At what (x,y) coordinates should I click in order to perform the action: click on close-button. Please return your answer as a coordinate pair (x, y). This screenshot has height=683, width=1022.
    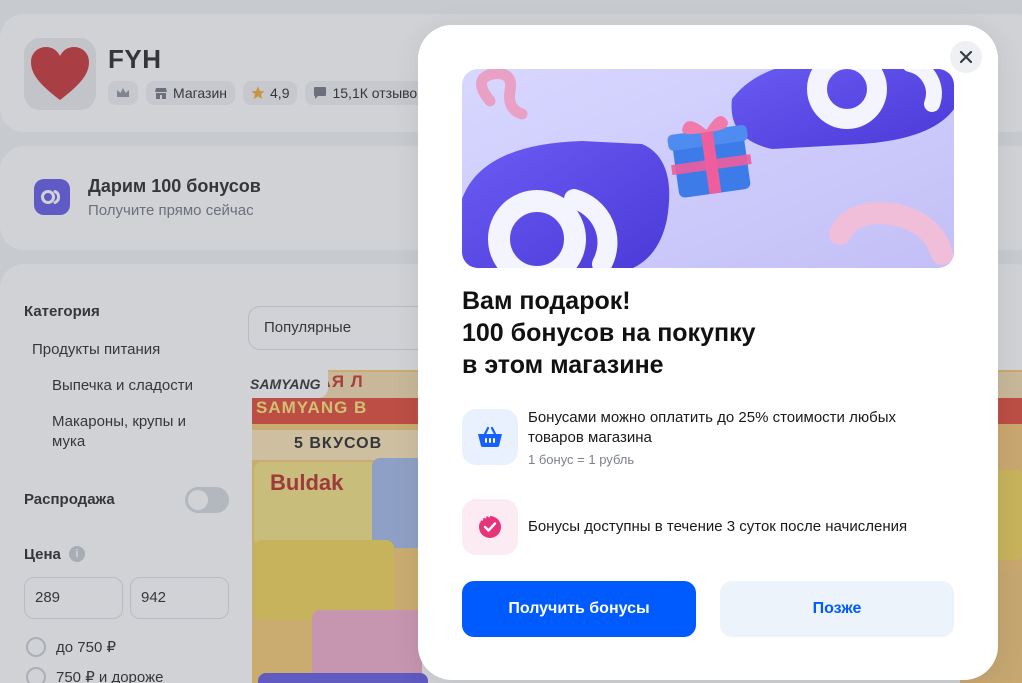
    Looking at the image, I should click on (966, 57).